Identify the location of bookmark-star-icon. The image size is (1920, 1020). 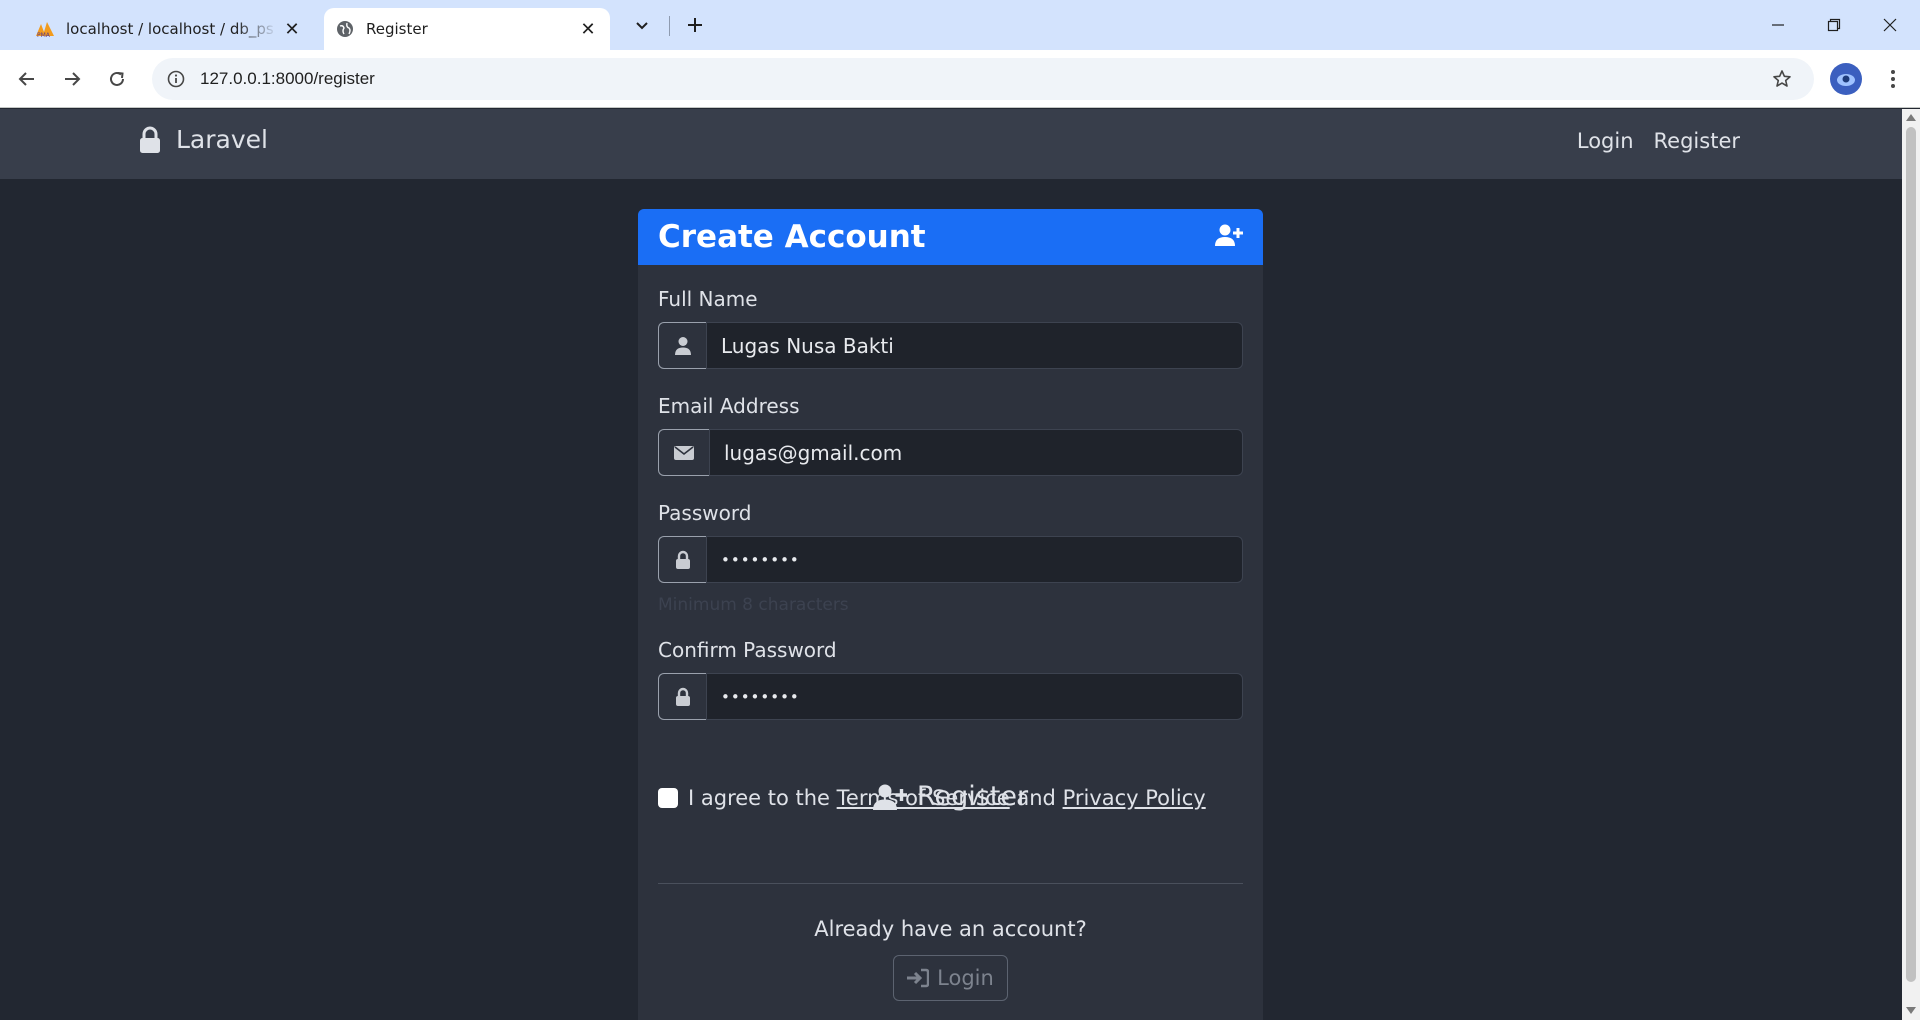
(1782, 79).